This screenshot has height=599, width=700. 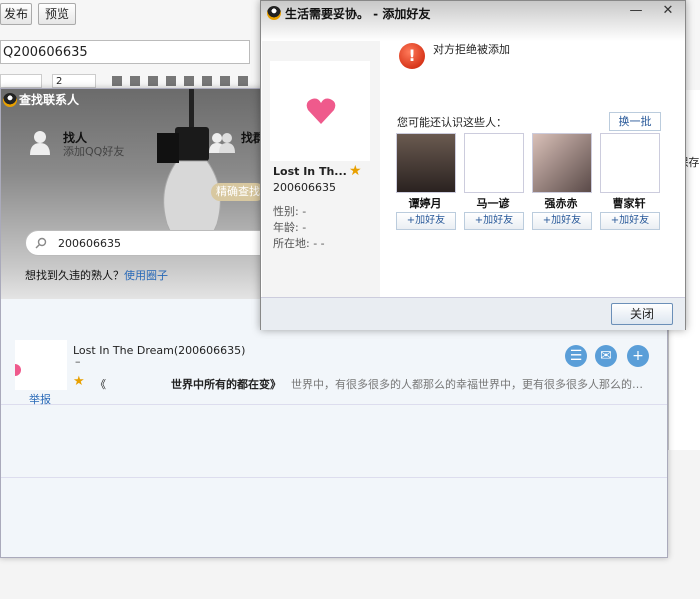 I want to click on location-row: 所在地: - -, so click(x=299, y=243).